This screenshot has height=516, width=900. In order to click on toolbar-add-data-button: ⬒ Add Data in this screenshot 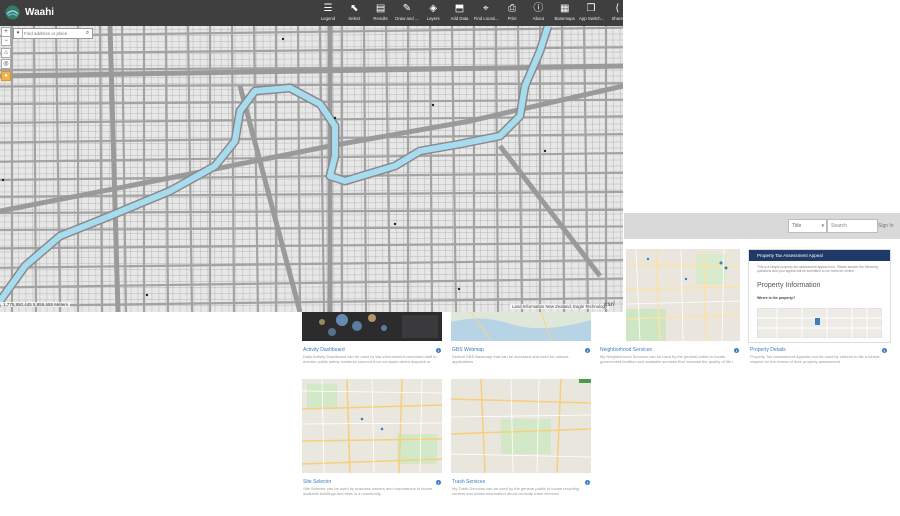, I will do `click(460, 13)`.